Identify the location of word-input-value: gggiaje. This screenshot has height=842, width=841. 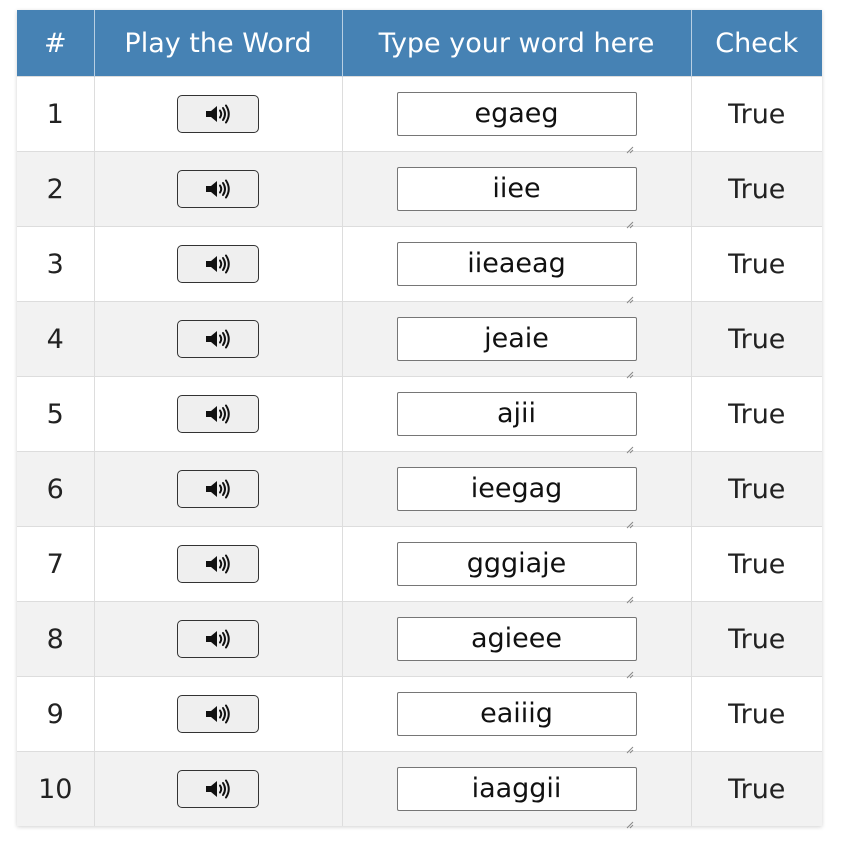
(516, 563).